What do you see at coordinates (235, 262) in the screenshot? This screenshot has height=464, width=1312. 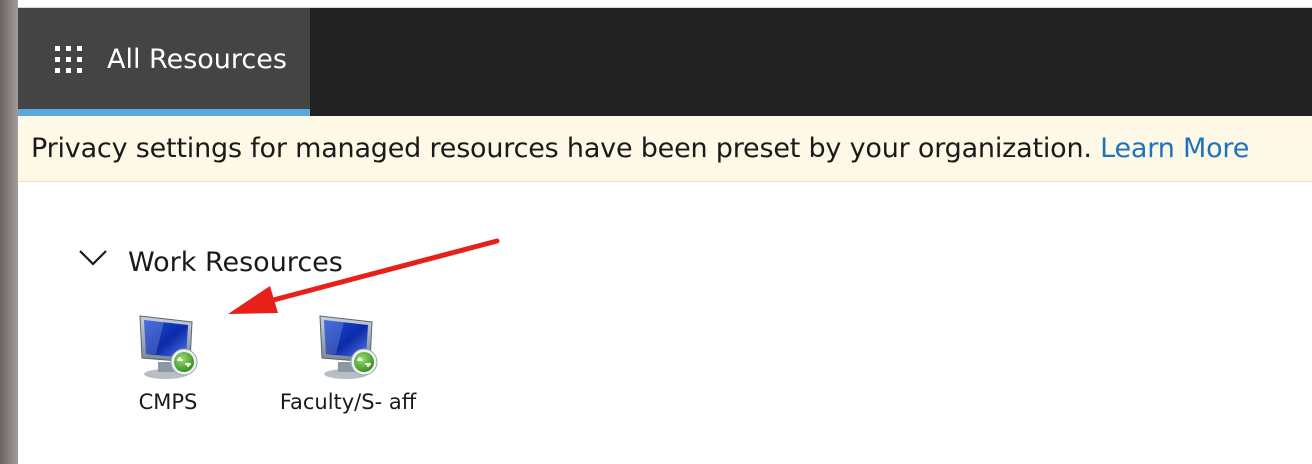 I see `group-title: Work Resources` at bounding box center [235, 262].